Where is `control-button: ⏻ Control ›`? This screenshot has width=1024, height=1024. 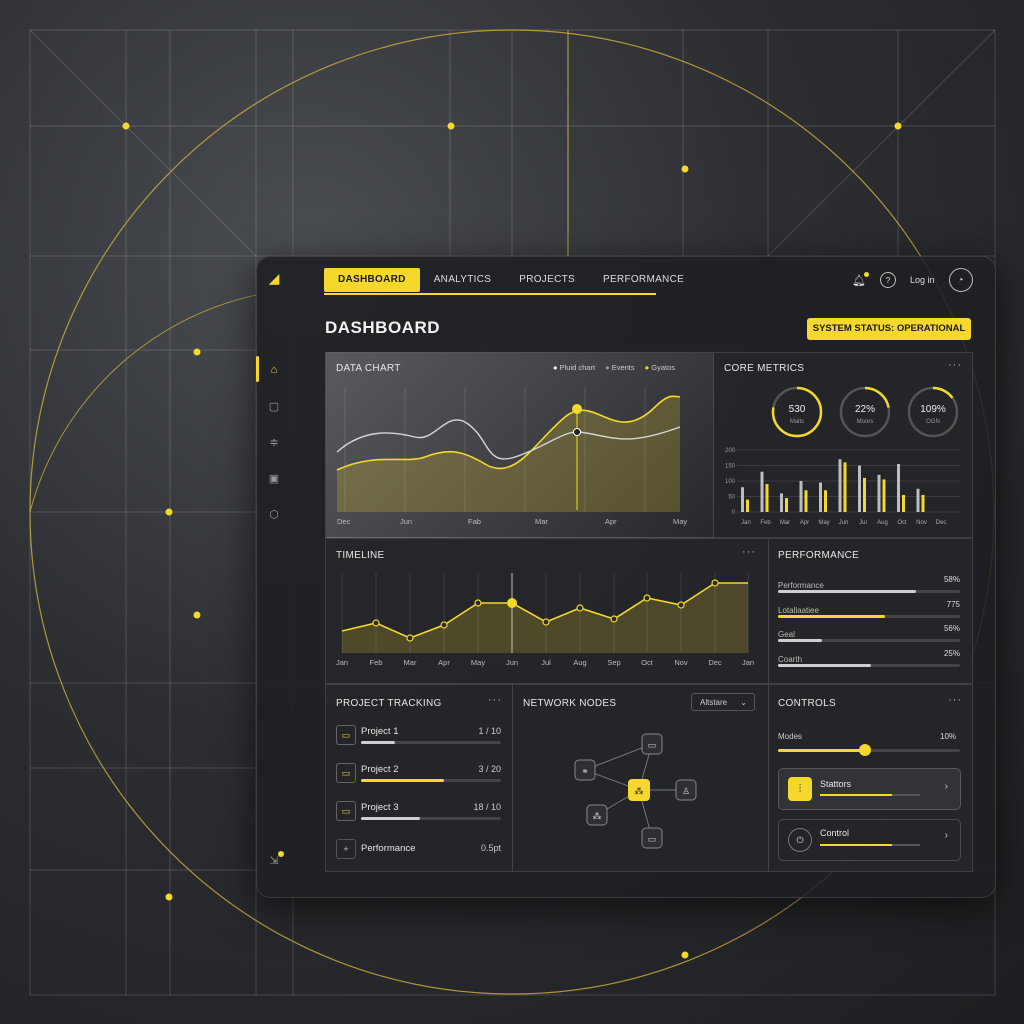 control-button: ⏻ Control › is located at coordinates (869, 840).